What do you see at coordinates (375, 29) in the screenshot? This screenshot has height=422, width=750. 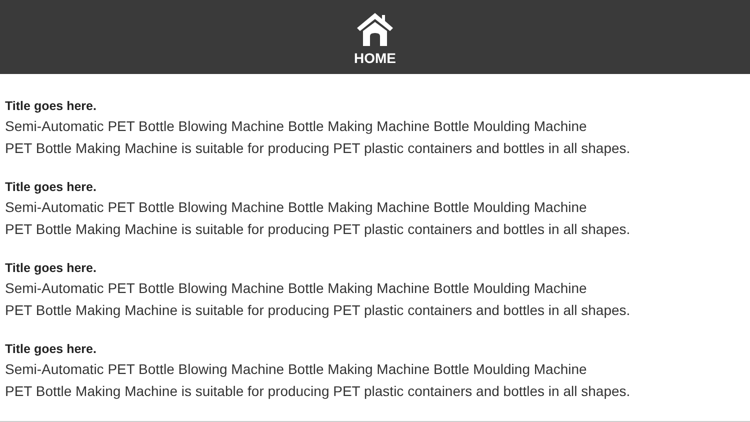 I see `home-icon` at bounding box center [375, 29].